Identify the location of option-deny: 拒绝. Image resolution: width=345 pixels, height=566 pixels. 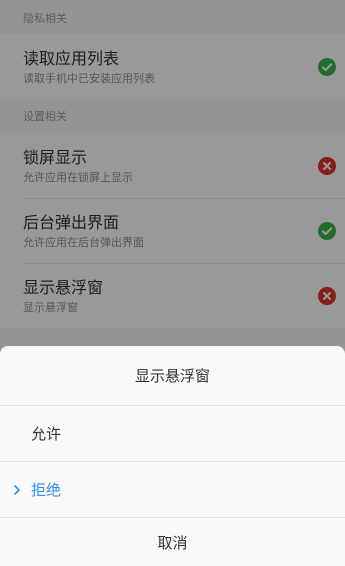
(172, 490).